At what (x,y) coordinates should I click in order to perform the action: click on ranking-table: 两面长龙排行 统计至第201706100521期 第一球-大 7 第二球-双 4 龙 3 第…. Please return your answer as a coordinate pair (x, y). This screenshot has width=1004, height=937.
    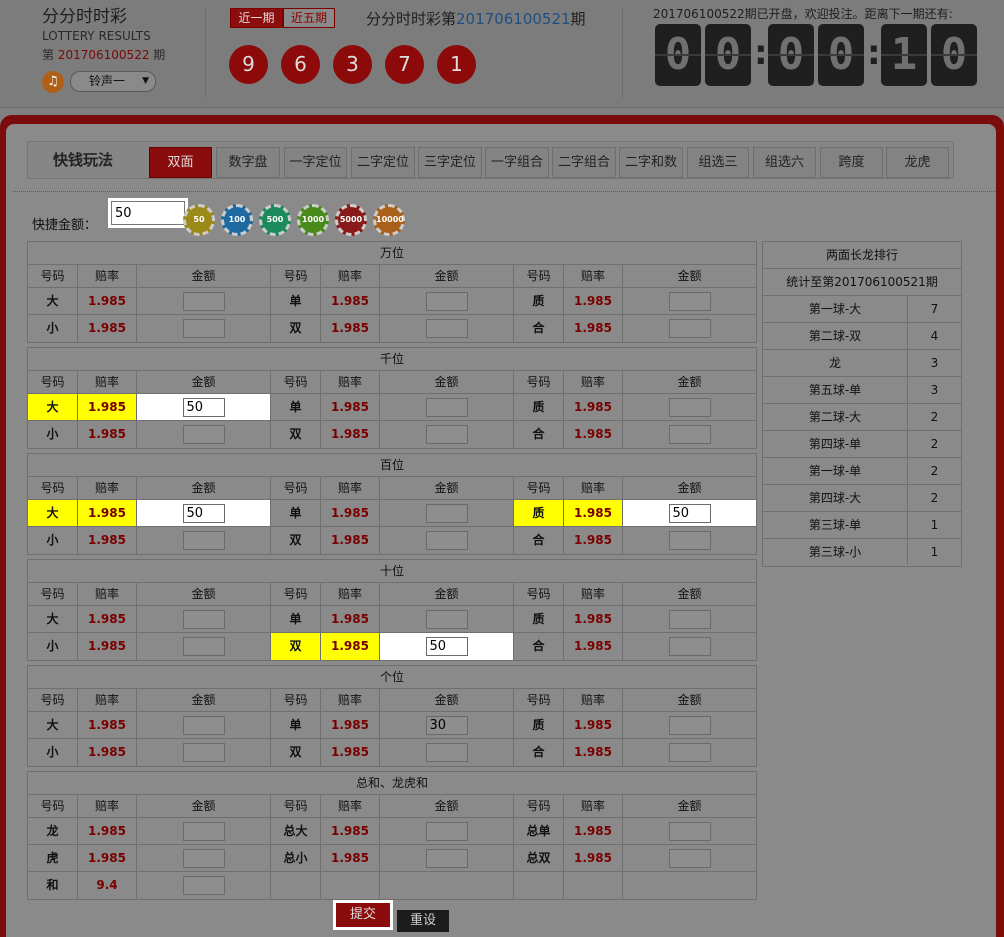
    Looking at the image, I should click on (862, 404).